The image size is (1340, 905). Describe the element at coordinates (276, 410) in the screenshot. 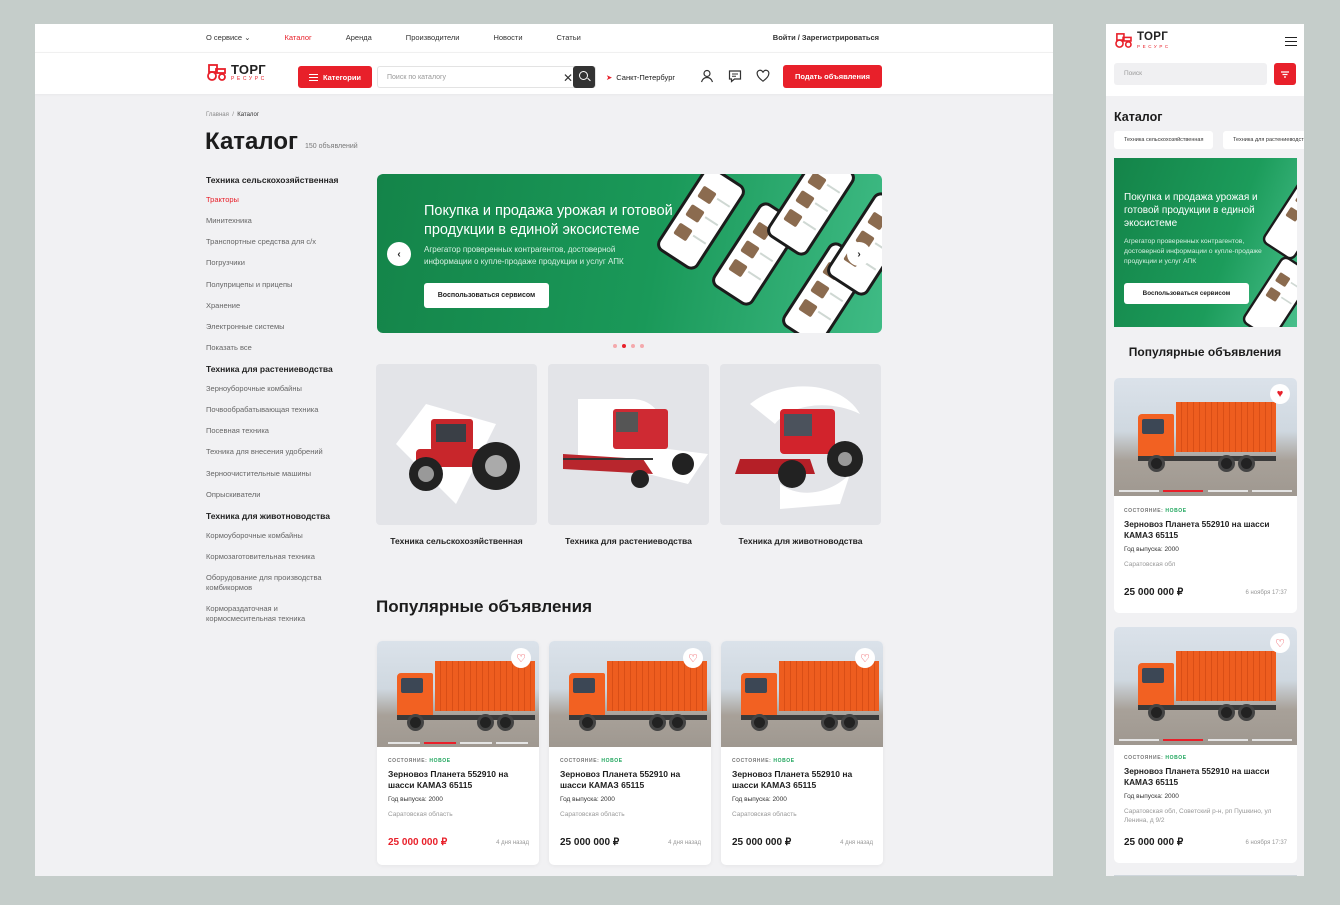

I see `sidebar-item: Почвообрабатывающая техника` at that location.